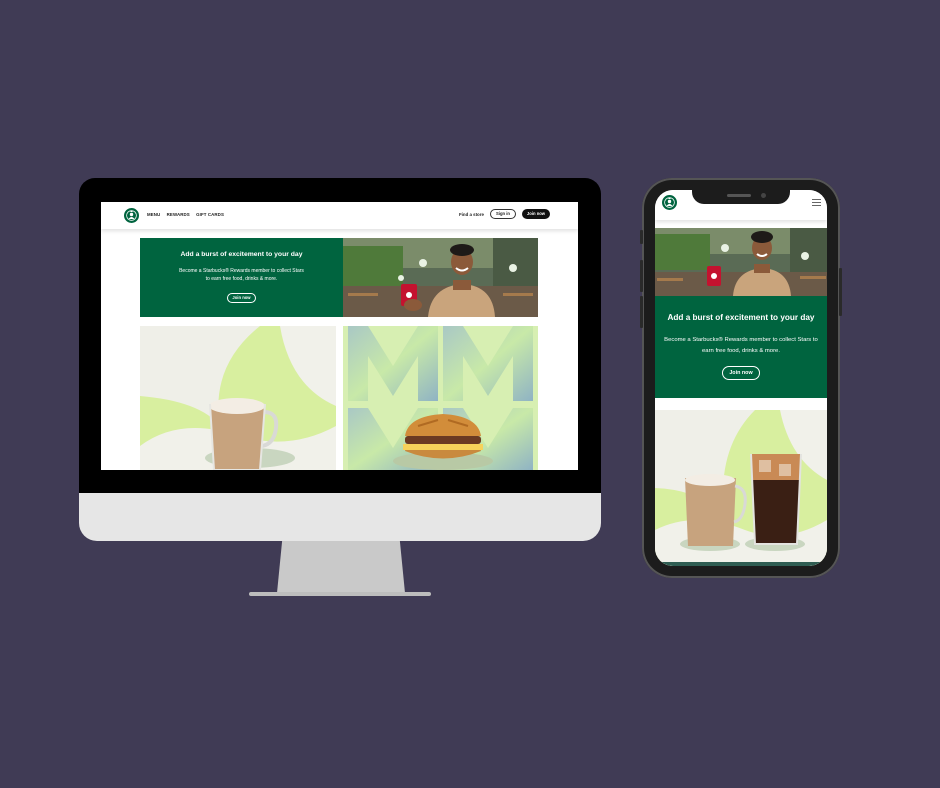 This screenshot has width=940, height=788. I want to click on join-now-button: Join now, so click(536, 214).